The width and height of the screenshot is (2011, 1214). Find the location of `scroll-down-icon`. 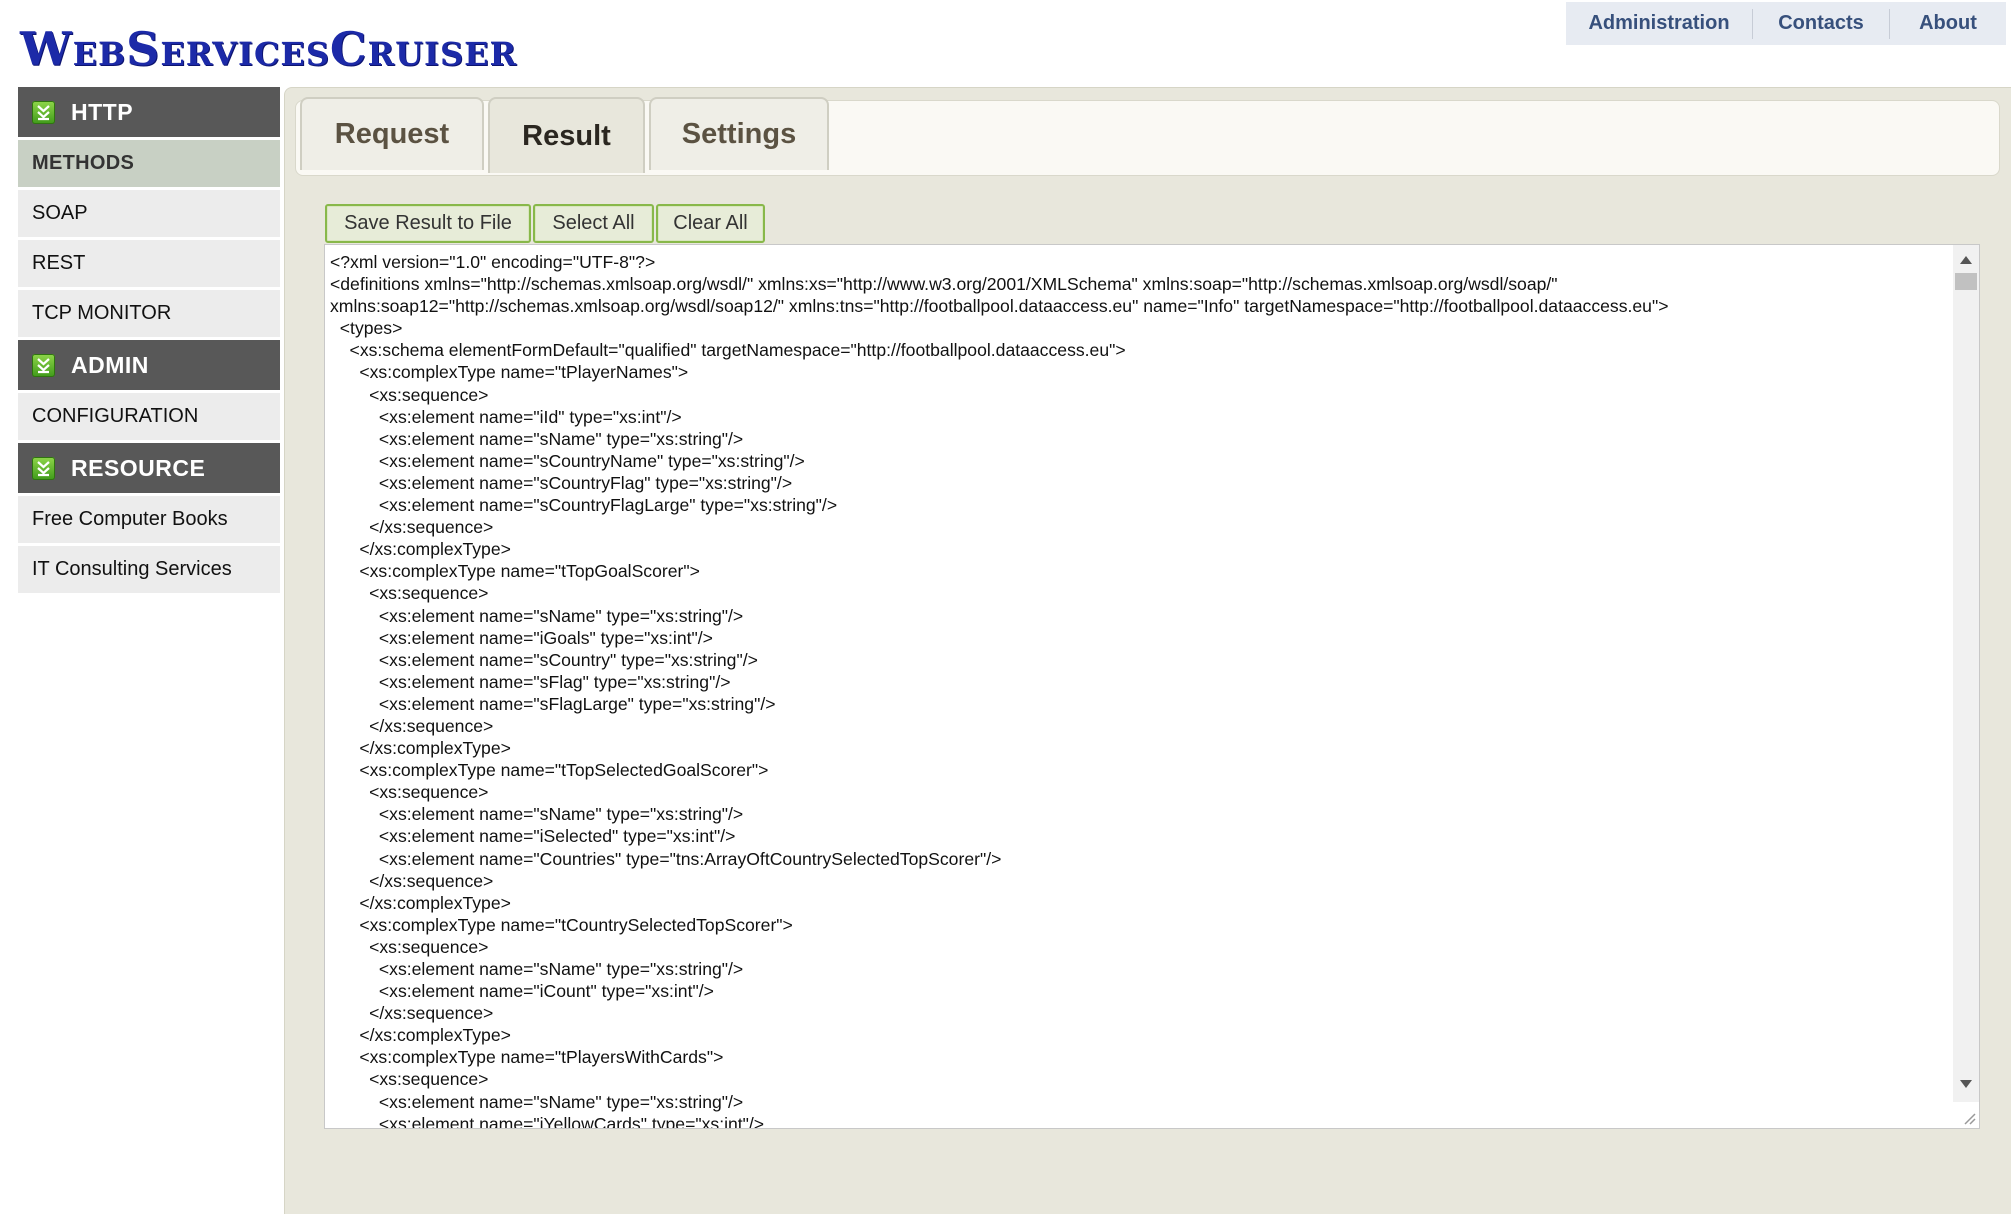

scroll-down-icon is located at coordinates (1966, 1084).